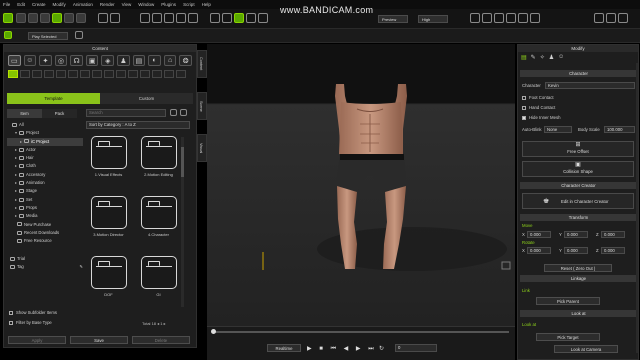 Image resolution: width=640 pixels, height=360 pixels. What do you see at coordinates (13, 74) in the screenshot?
I see `sub-category-1-icon` at bounding box center [13, 74].